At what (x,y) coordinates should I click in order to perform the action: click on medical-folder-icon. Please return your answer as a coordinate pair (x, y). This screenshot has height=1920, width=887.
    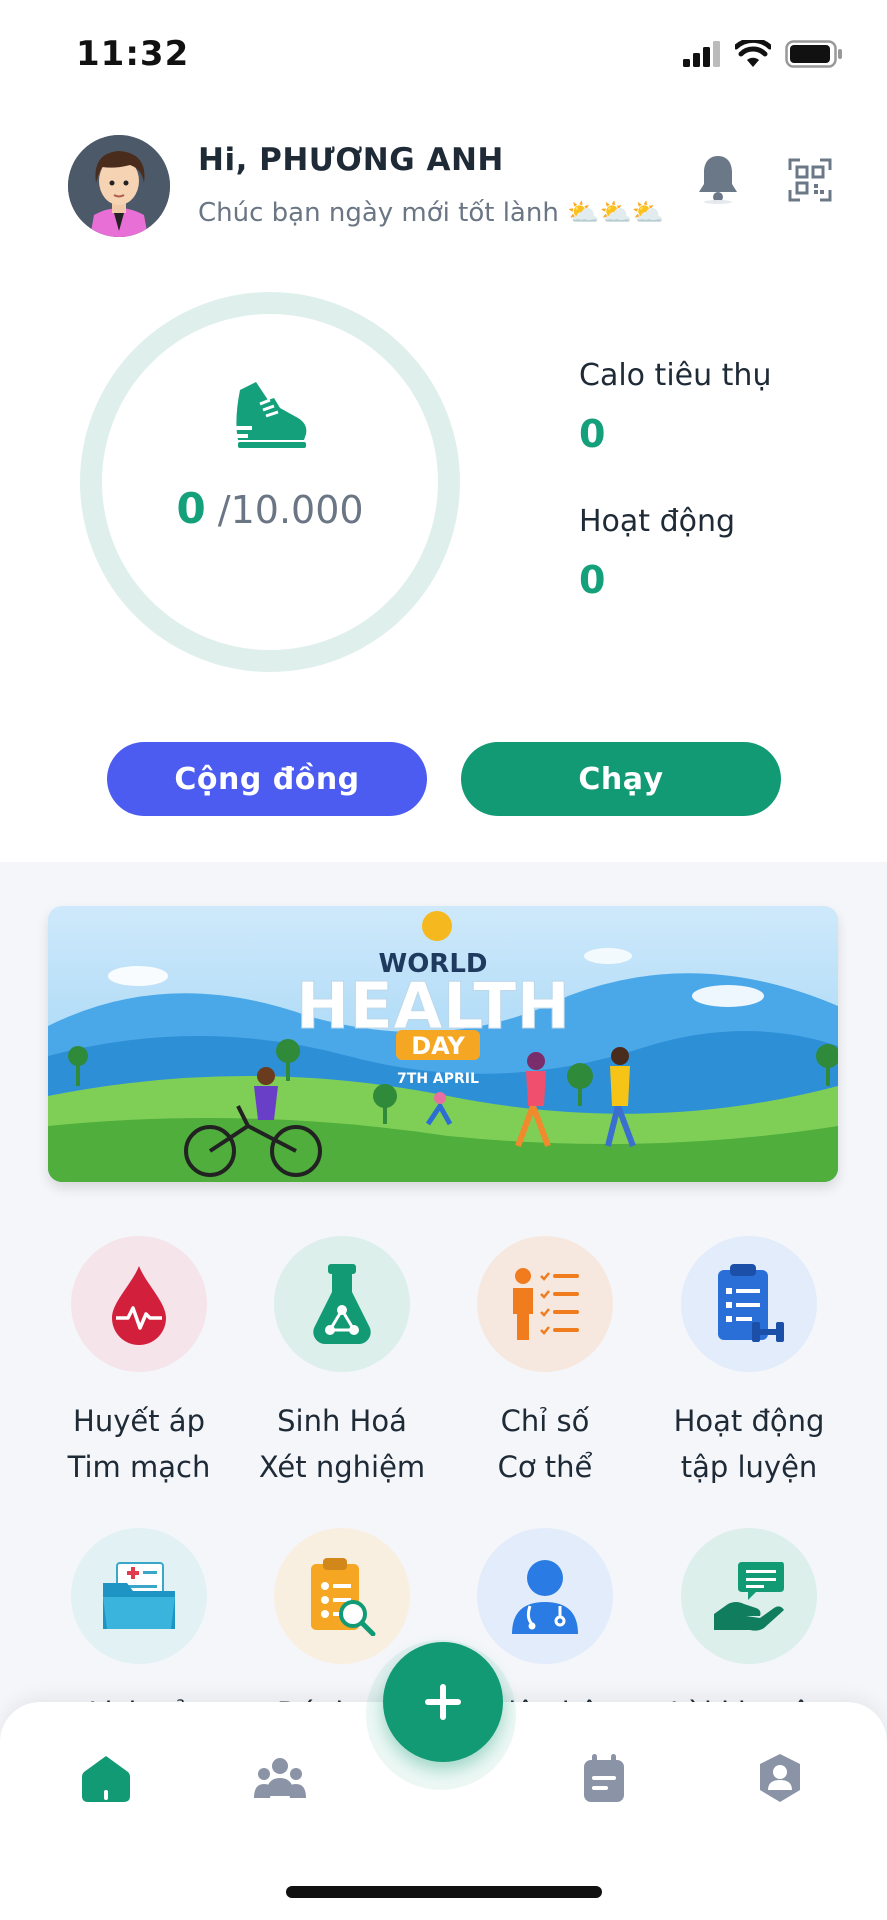
    Looking at the image, I should click on (139, 1595).